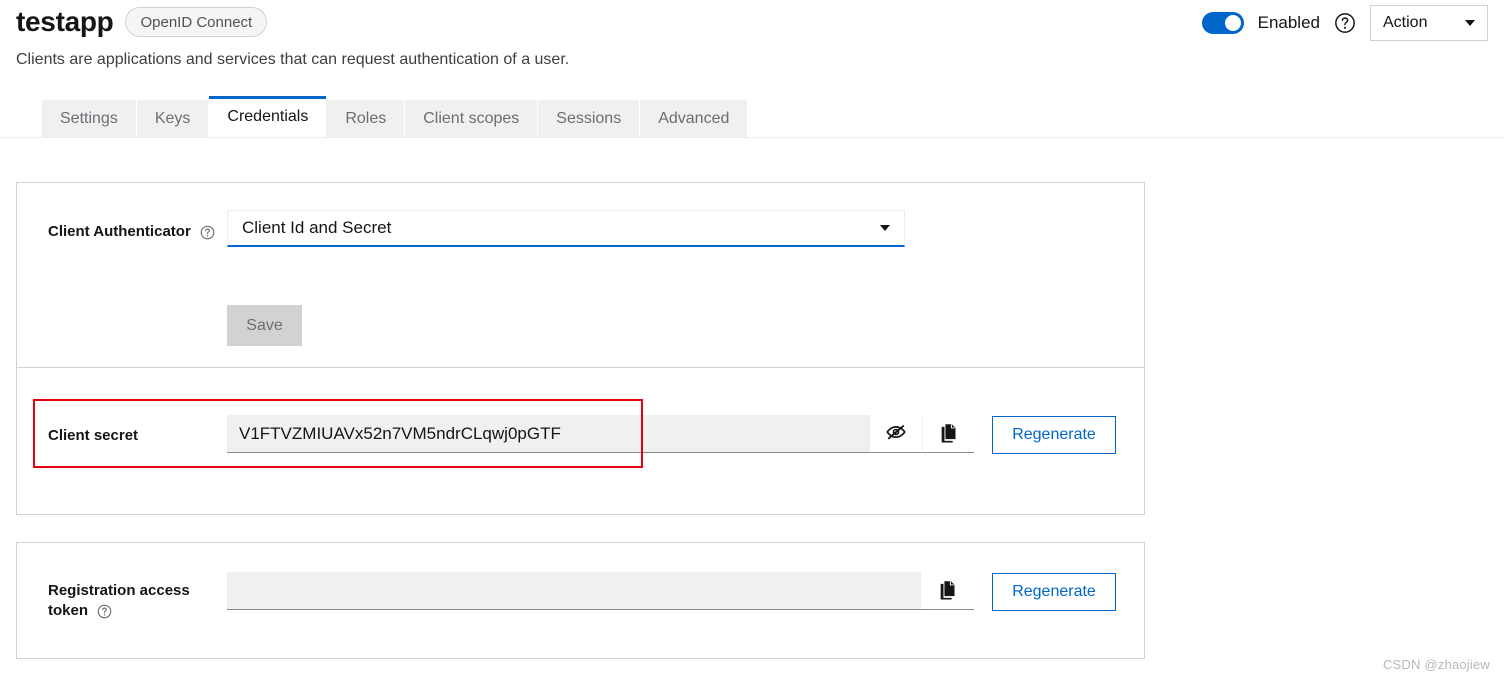  I want to click on registration-access-token-card: Registration access token Regenerate, so click(580, 600).